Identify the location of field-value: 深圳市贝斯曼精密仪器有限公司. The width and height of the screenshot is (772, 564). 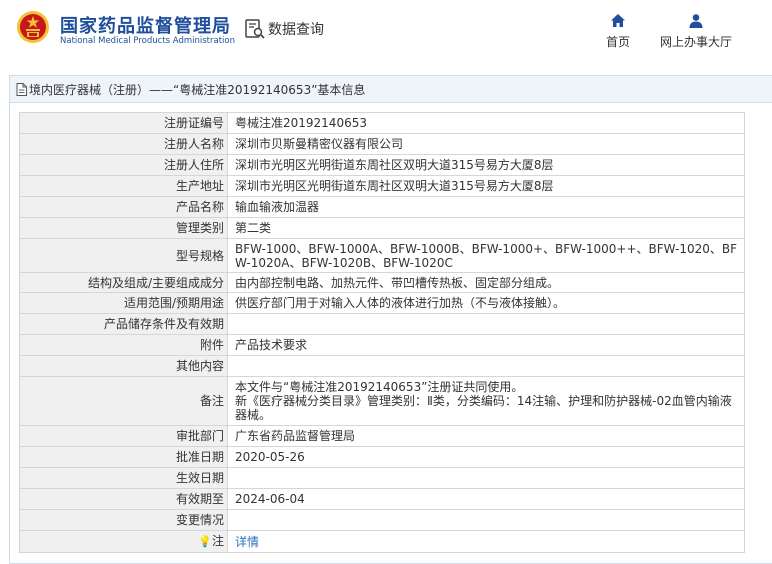
(486, 144).